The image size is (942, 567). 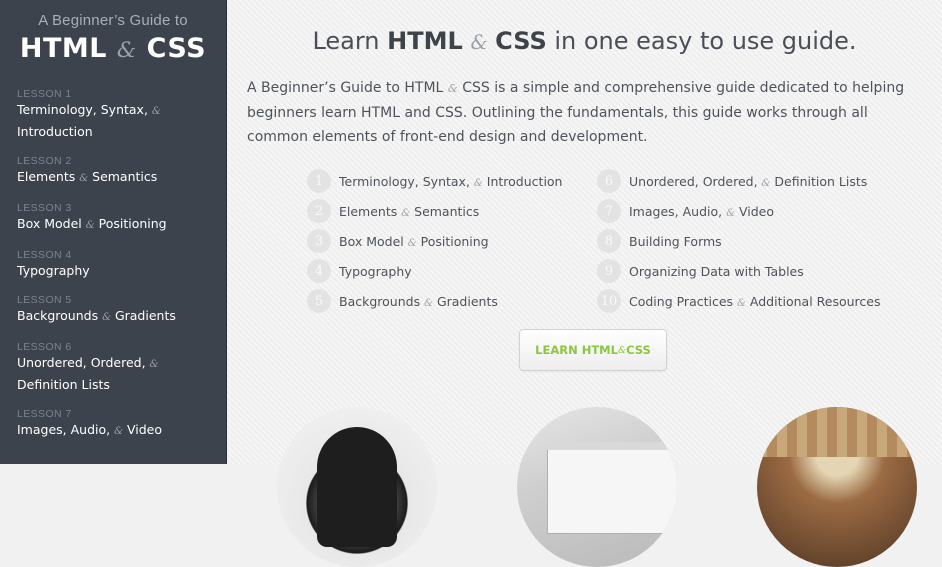 What do you see at coordinates (44, 414) in the screenshot?
I see `lesson-number: Lesson 7` at bounding box center [44, 414].